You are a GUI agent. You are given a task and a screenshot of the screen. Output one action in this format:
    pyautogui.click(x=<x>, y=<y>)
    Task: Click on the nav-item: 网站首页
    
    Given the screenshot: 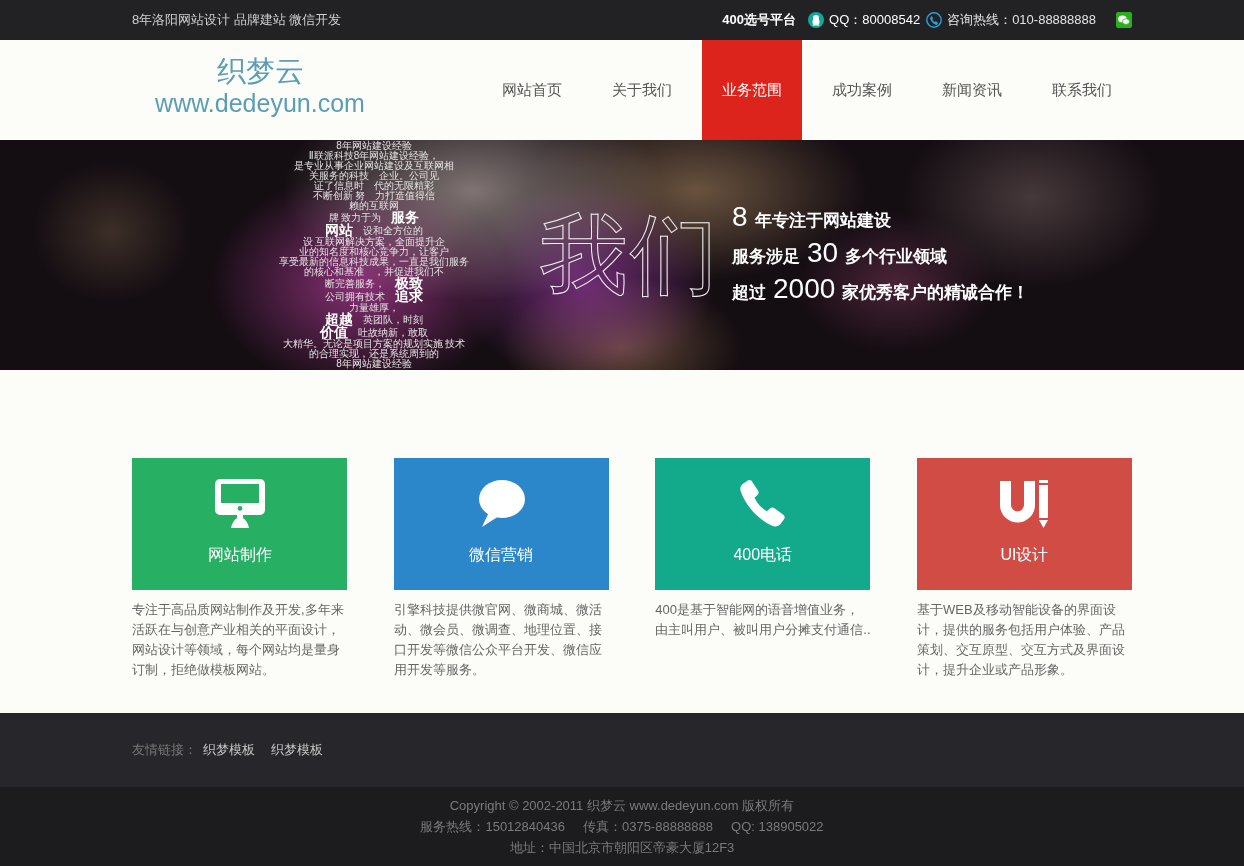 What is the action you would take?
    pyautogui.click(x=532, y=90)
    